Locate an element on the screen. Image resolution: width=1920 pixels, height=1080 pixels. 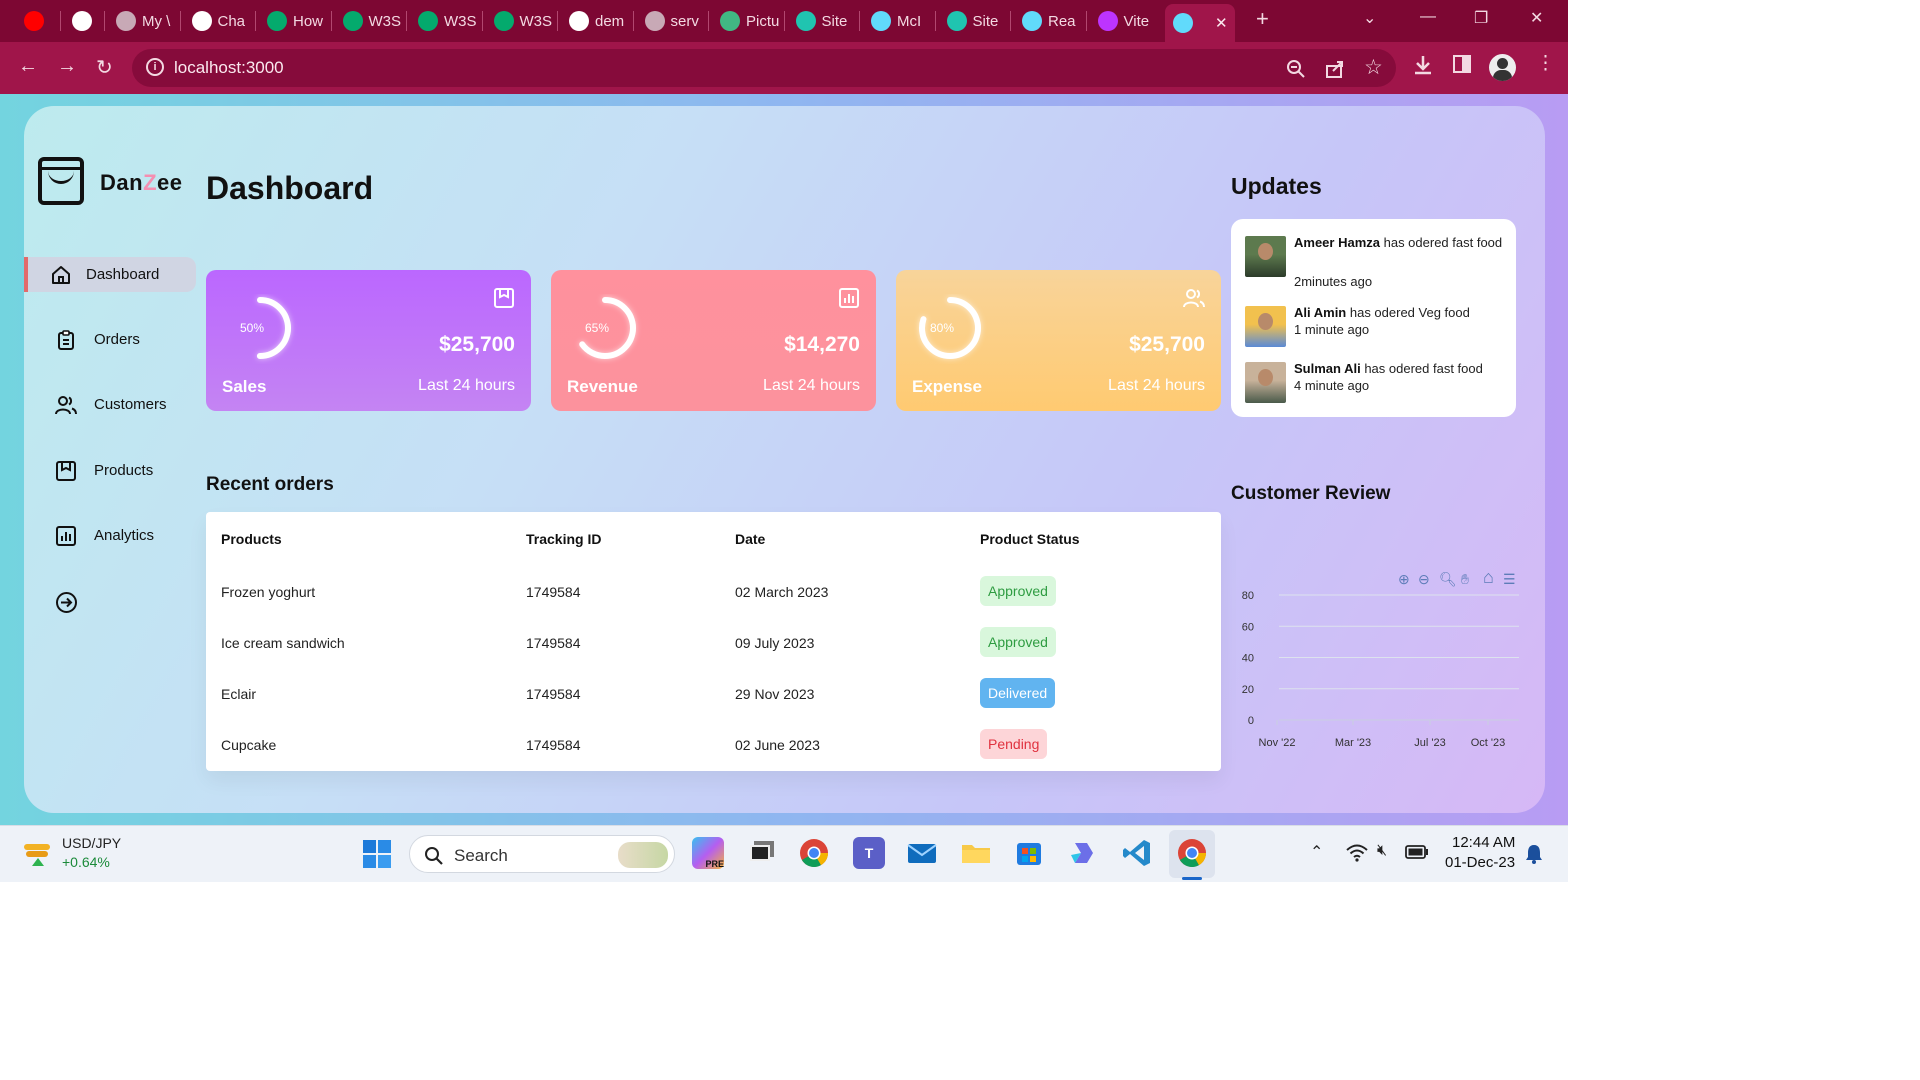
restore-icon: ❐ is located at coordinates (1481, 18).